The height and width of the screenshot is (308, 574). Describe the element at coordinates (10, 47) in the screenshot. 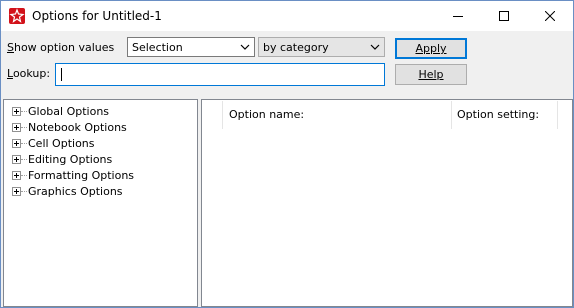

I see `show-label-mnemonic: S` at that location.